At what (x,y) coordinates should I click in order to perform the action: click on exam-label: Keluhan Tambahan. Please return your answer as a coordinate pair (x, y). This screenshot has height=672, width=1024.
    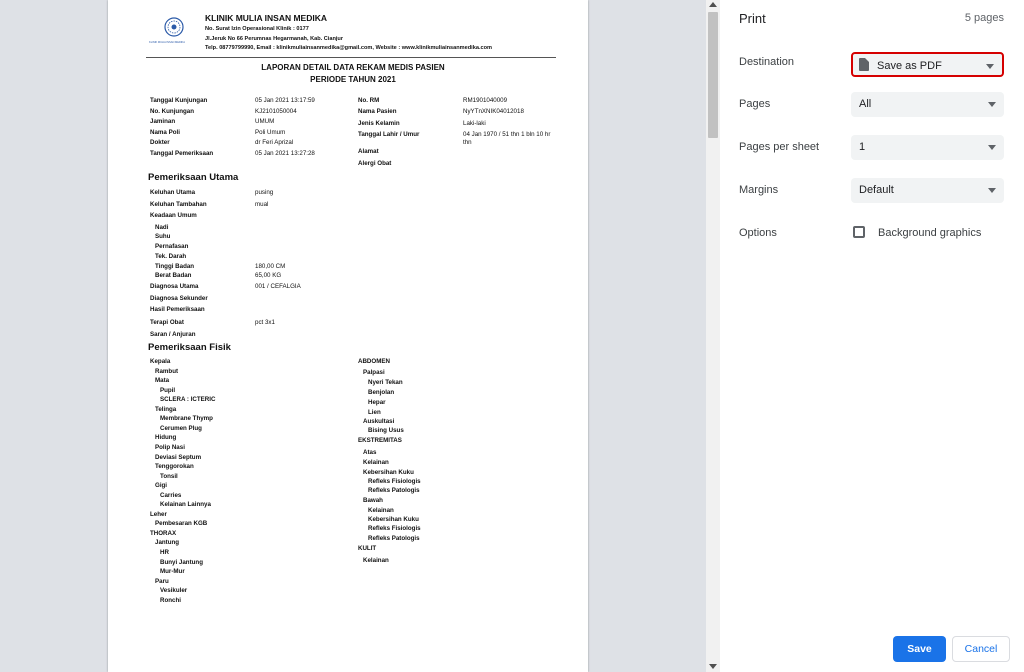
    Looking at the image, I should click on (178, 204).